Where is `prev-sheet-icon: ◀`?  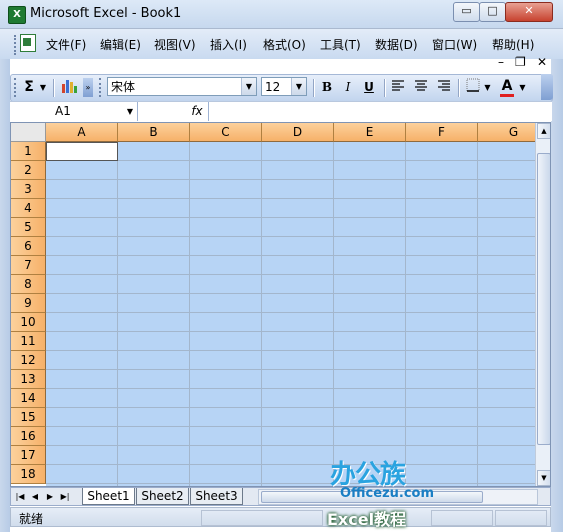 prev-sheet-icon: ◀ is located at coordinates (35, 496).